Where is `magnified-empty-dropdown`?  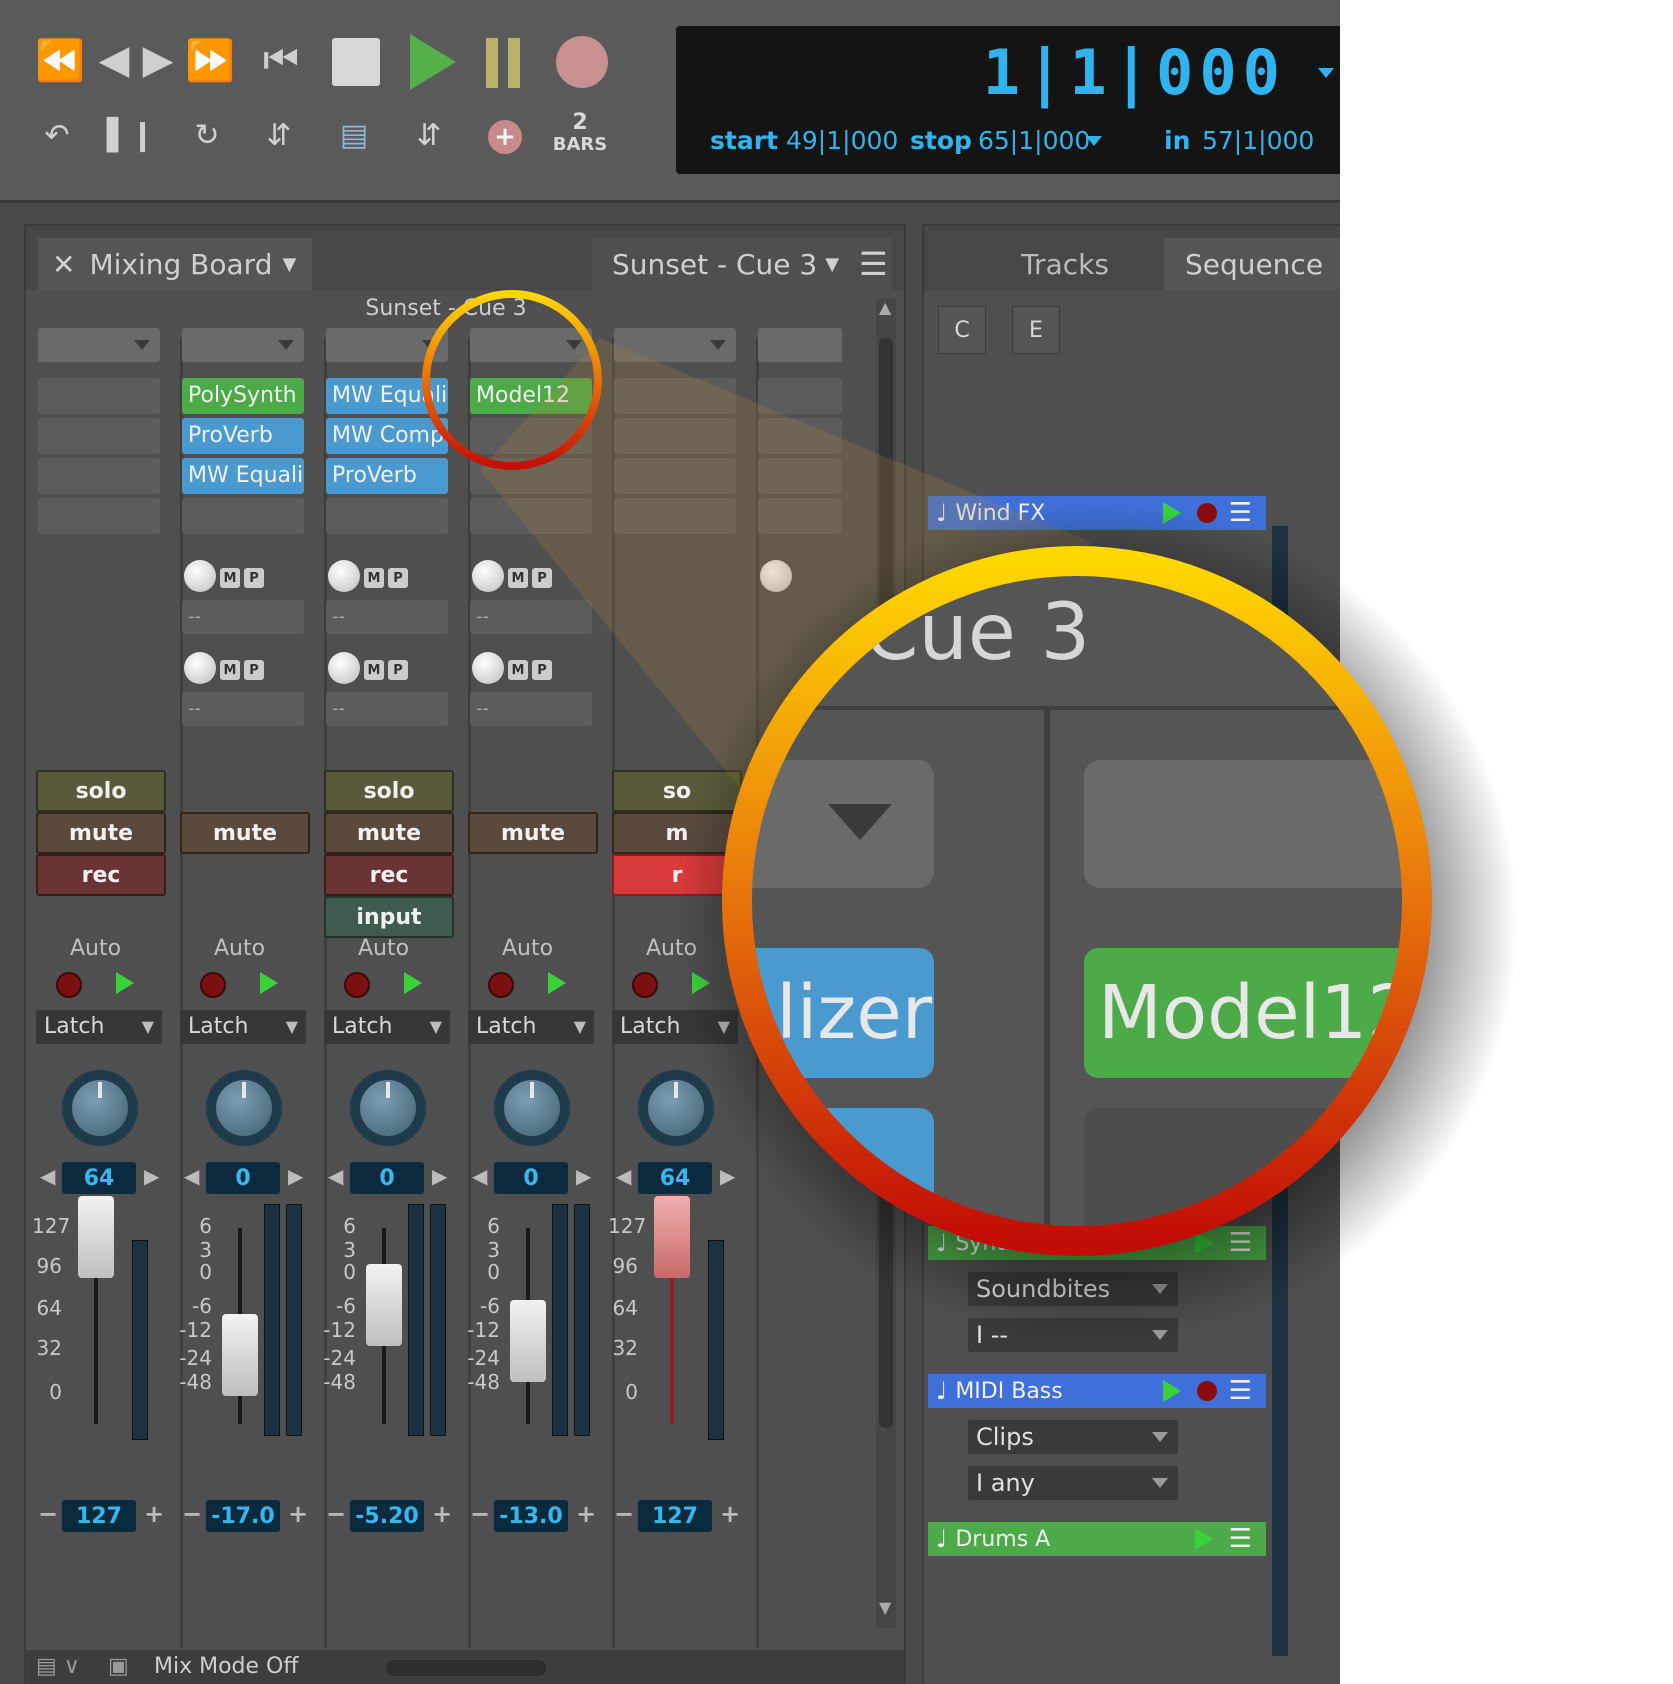
magnified-empty-dropdown is located at coordinates (1257, 824).